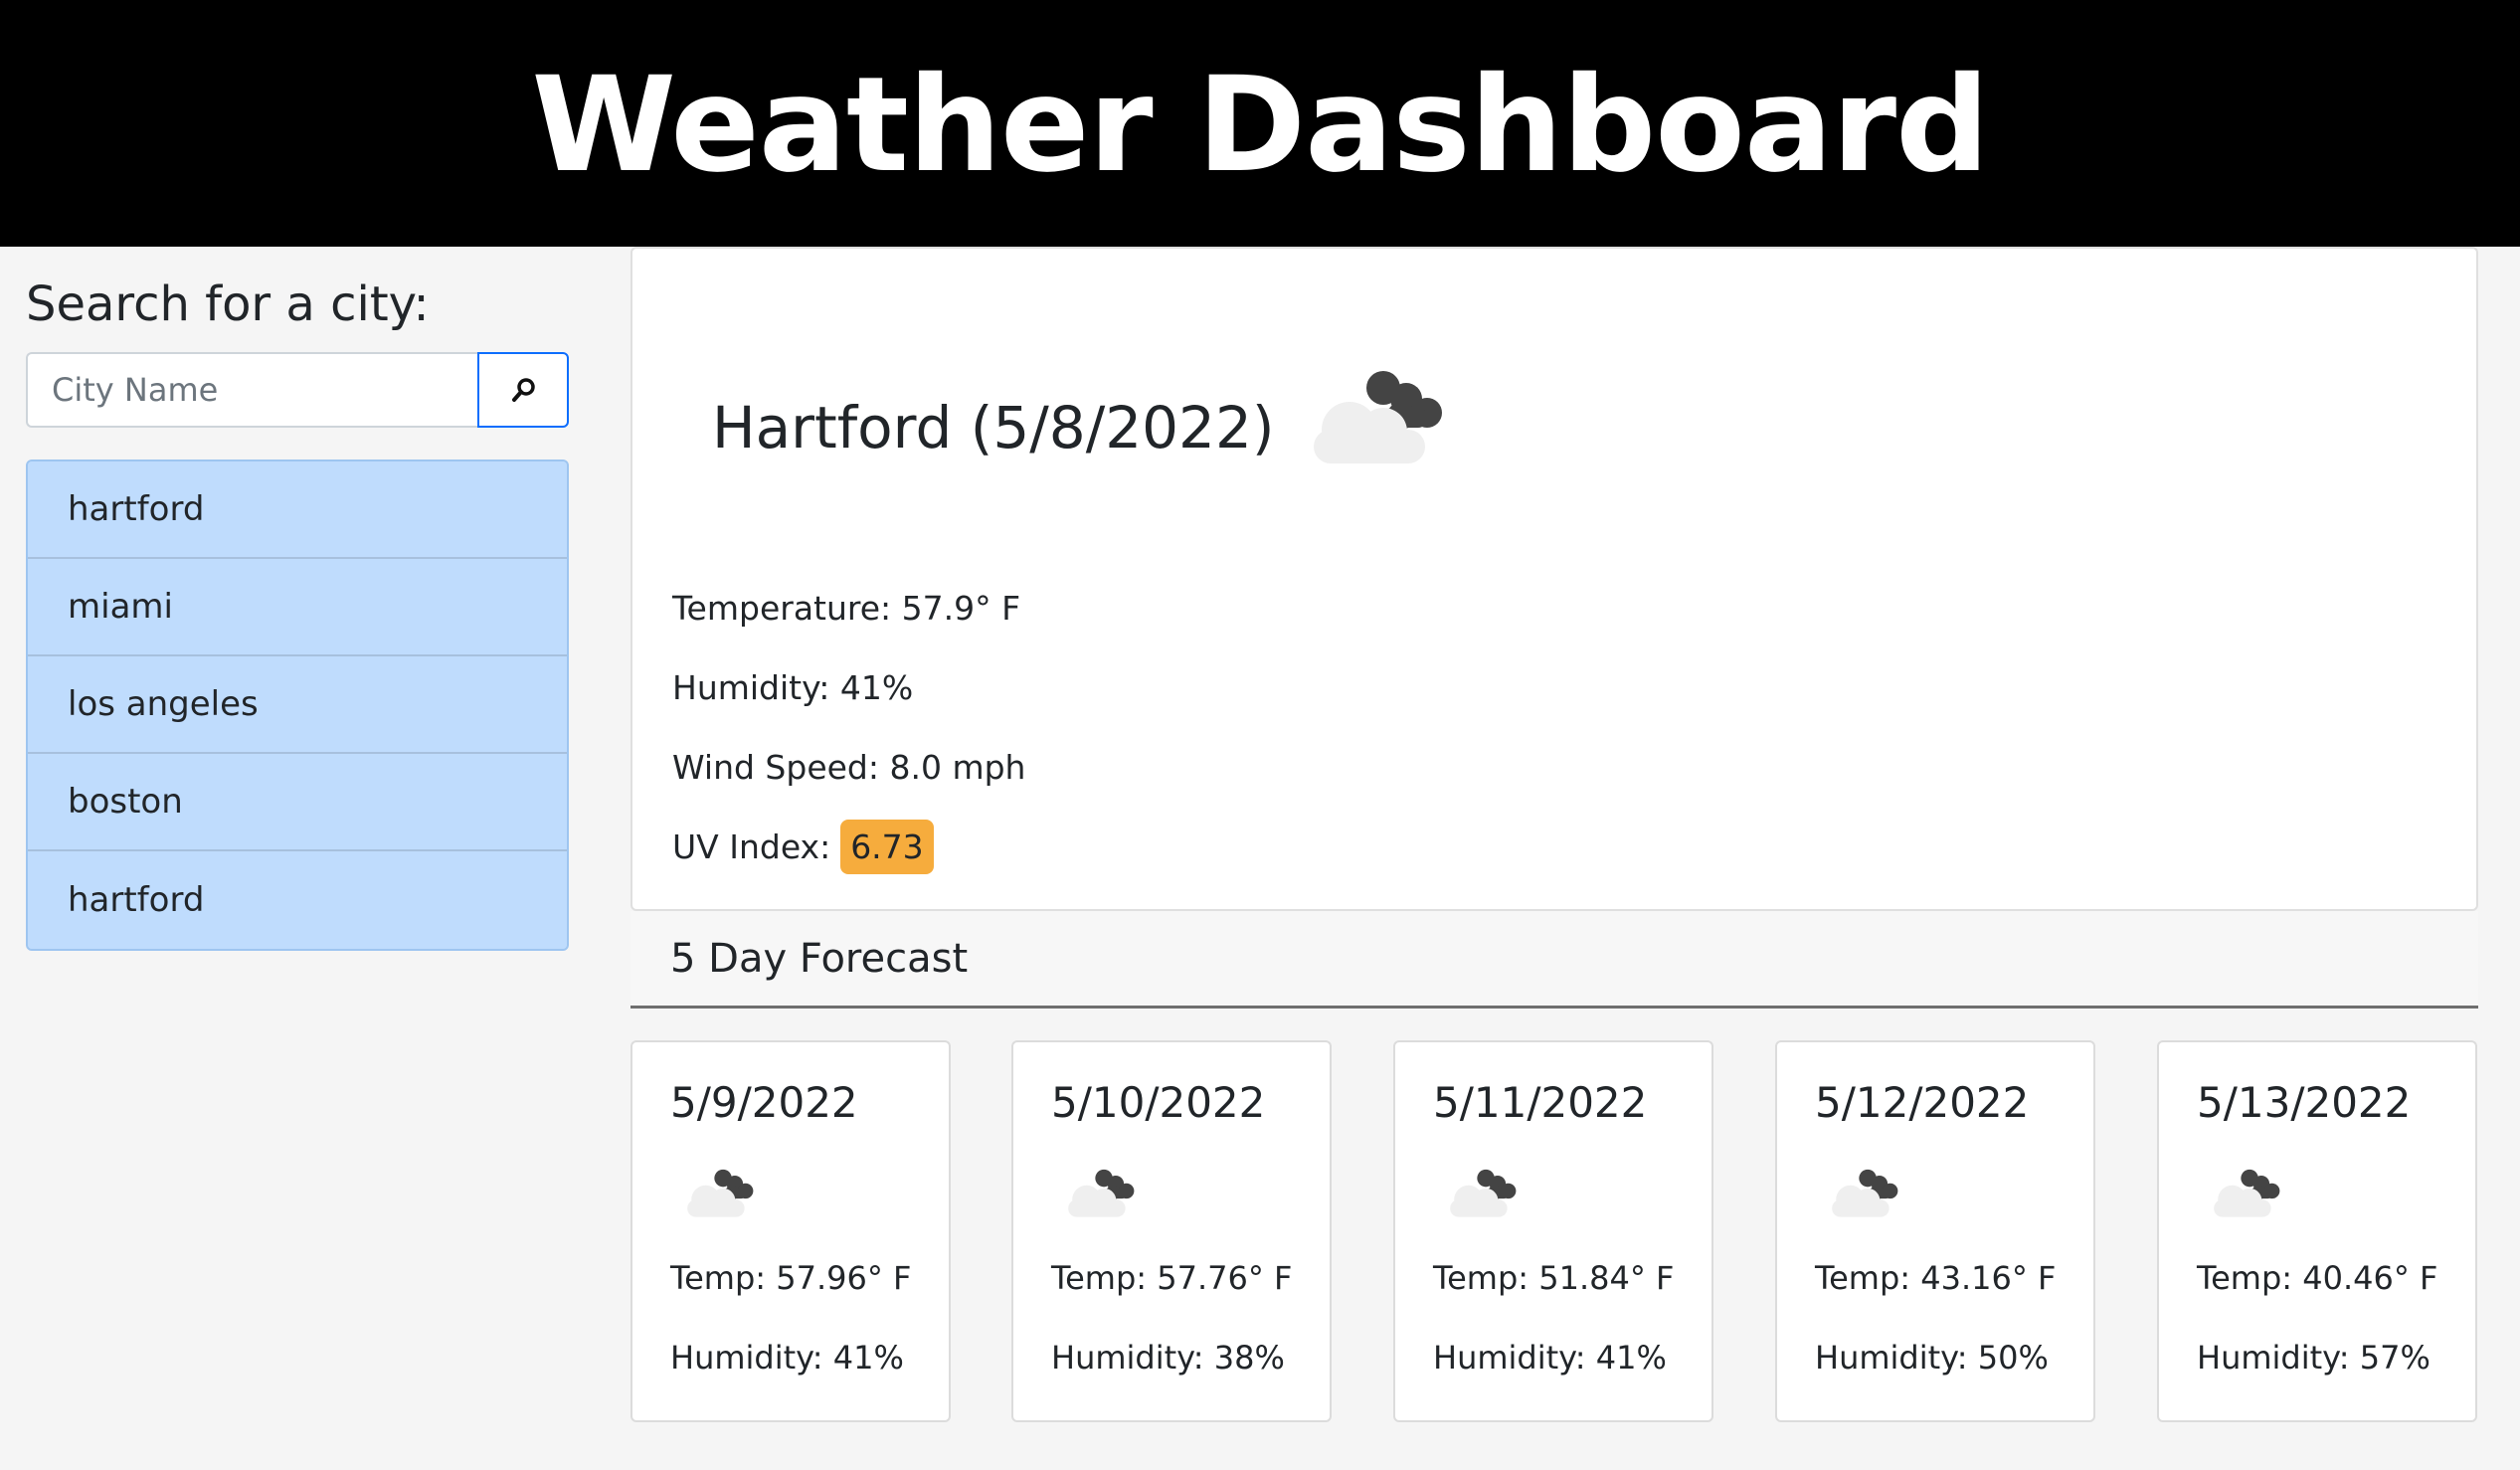 The height and width of the screenshot is (1470, 2520). I want to click on forecast-card: 5/9/2022 Temp: 57.96° F Humidity: 41%, so click(790, 1231).